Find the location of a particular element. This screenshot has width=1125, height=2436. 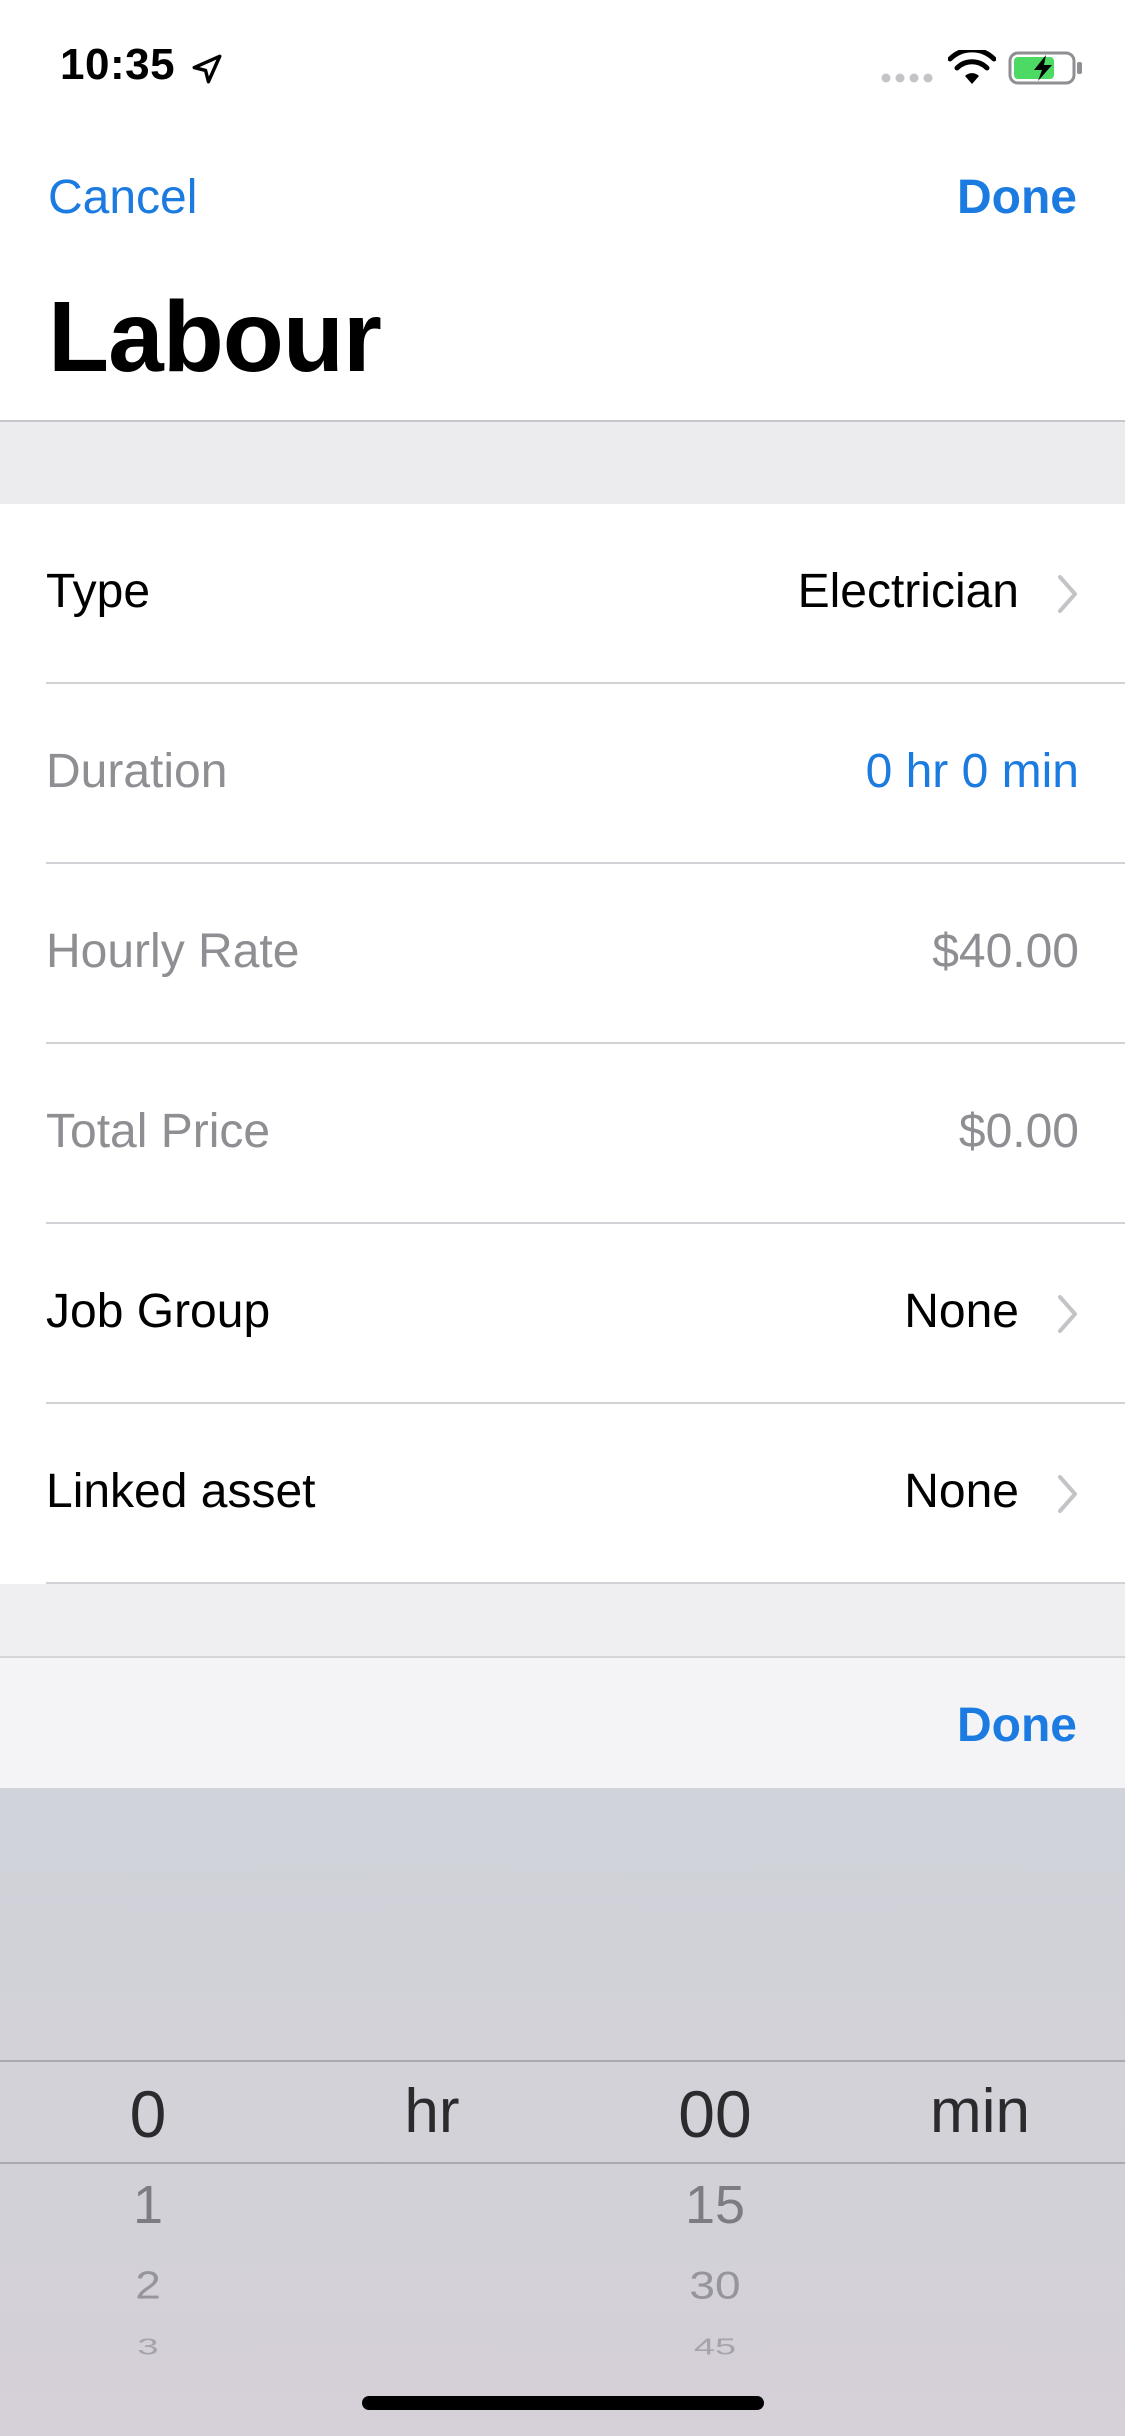

minutes-selected: 00 is located at coordinates (715, 2114).